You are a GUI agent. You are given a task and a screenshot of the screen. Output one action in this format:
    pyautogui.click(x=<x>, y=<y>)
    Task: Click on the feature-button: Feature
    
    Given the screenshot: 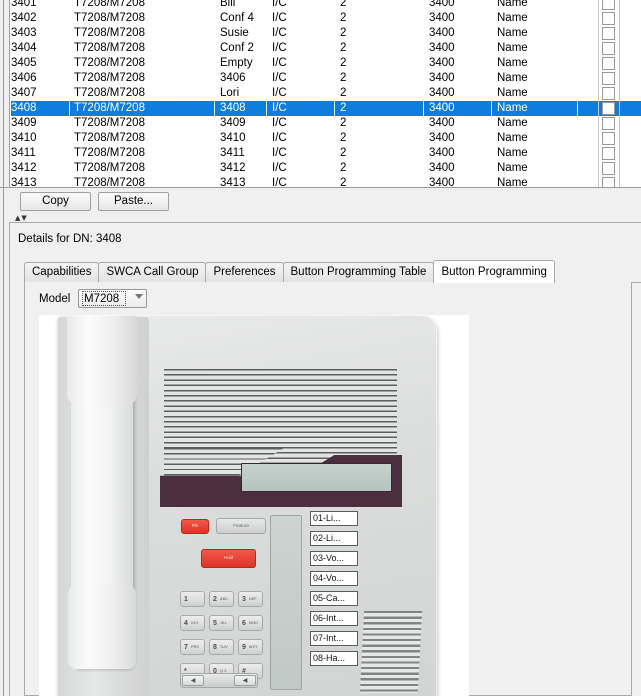 What is the action you would take?
    pyautogui.click(x=241, y=526)
    